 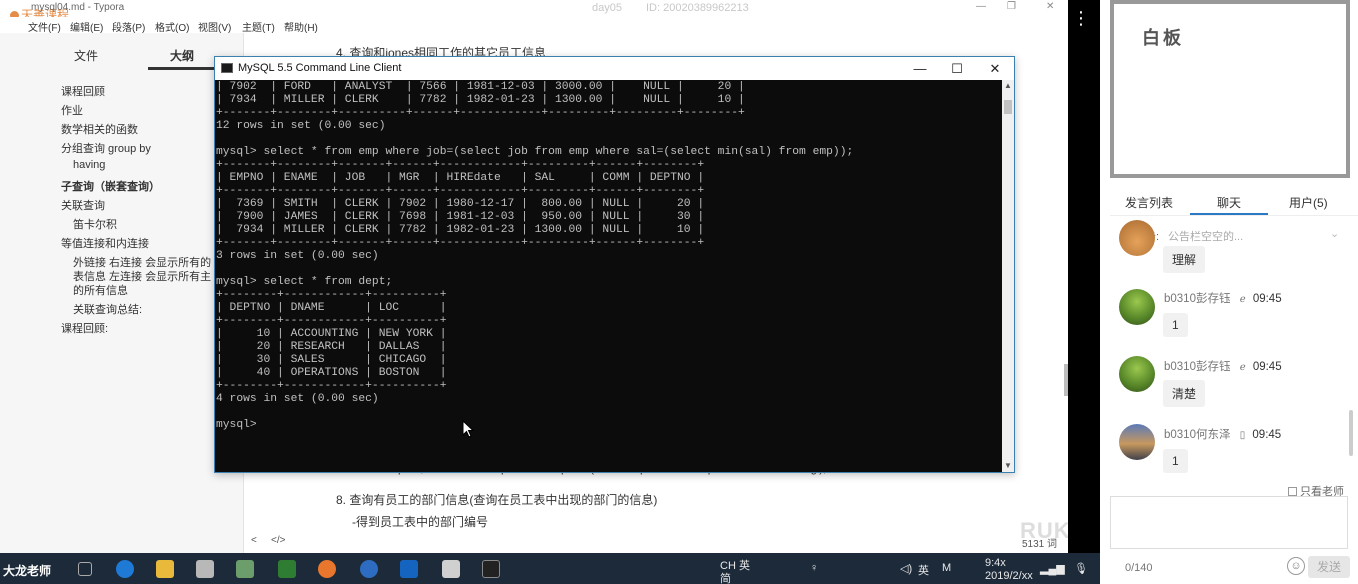 What do you see at coordinates (1066, 380) in the screenshot?
I see `editor-scrollbar` at bounding box center [1066, 380].